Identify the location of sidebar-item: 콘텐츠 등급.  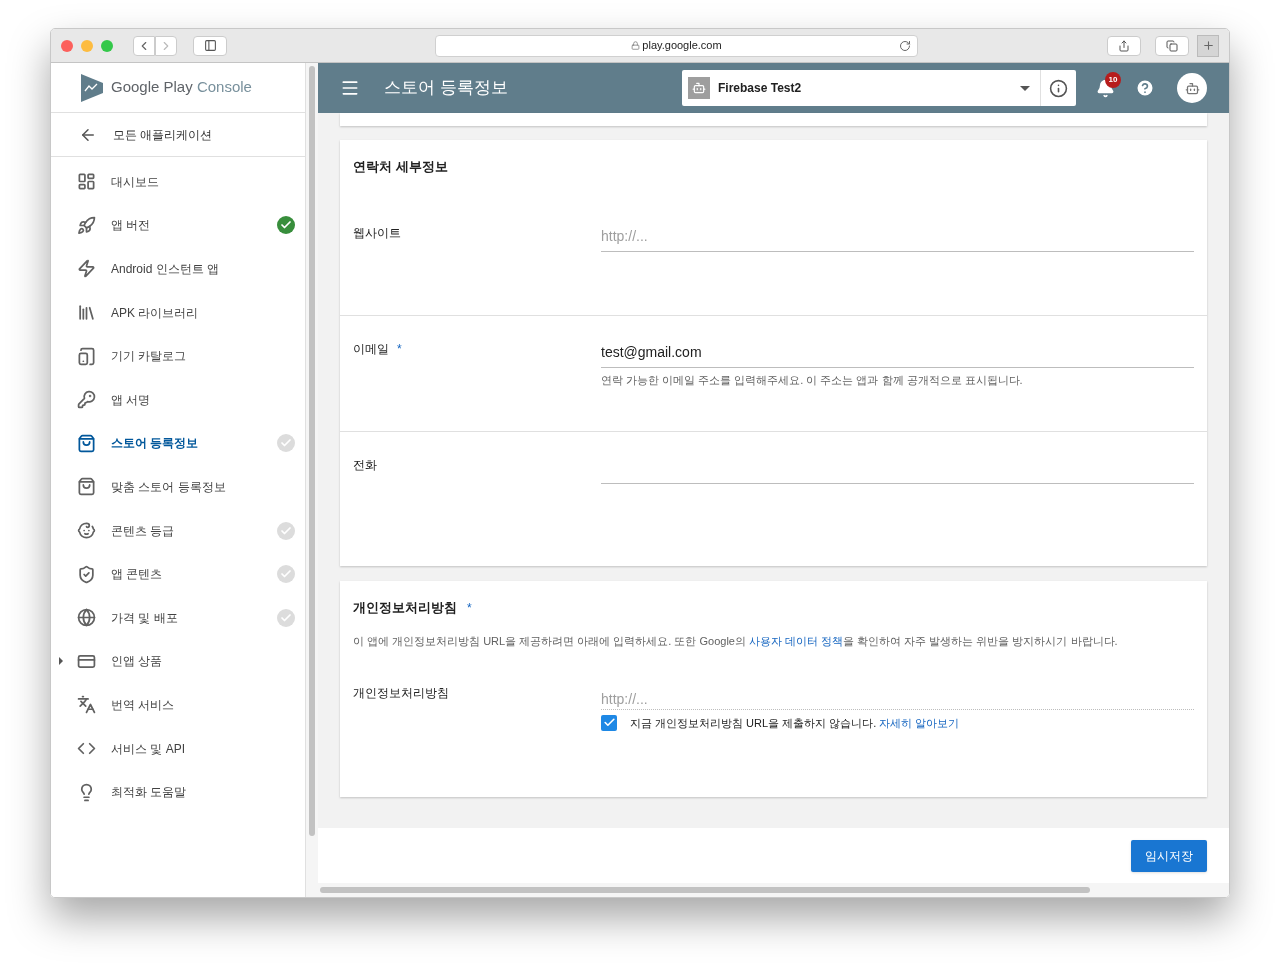
(194, 530).